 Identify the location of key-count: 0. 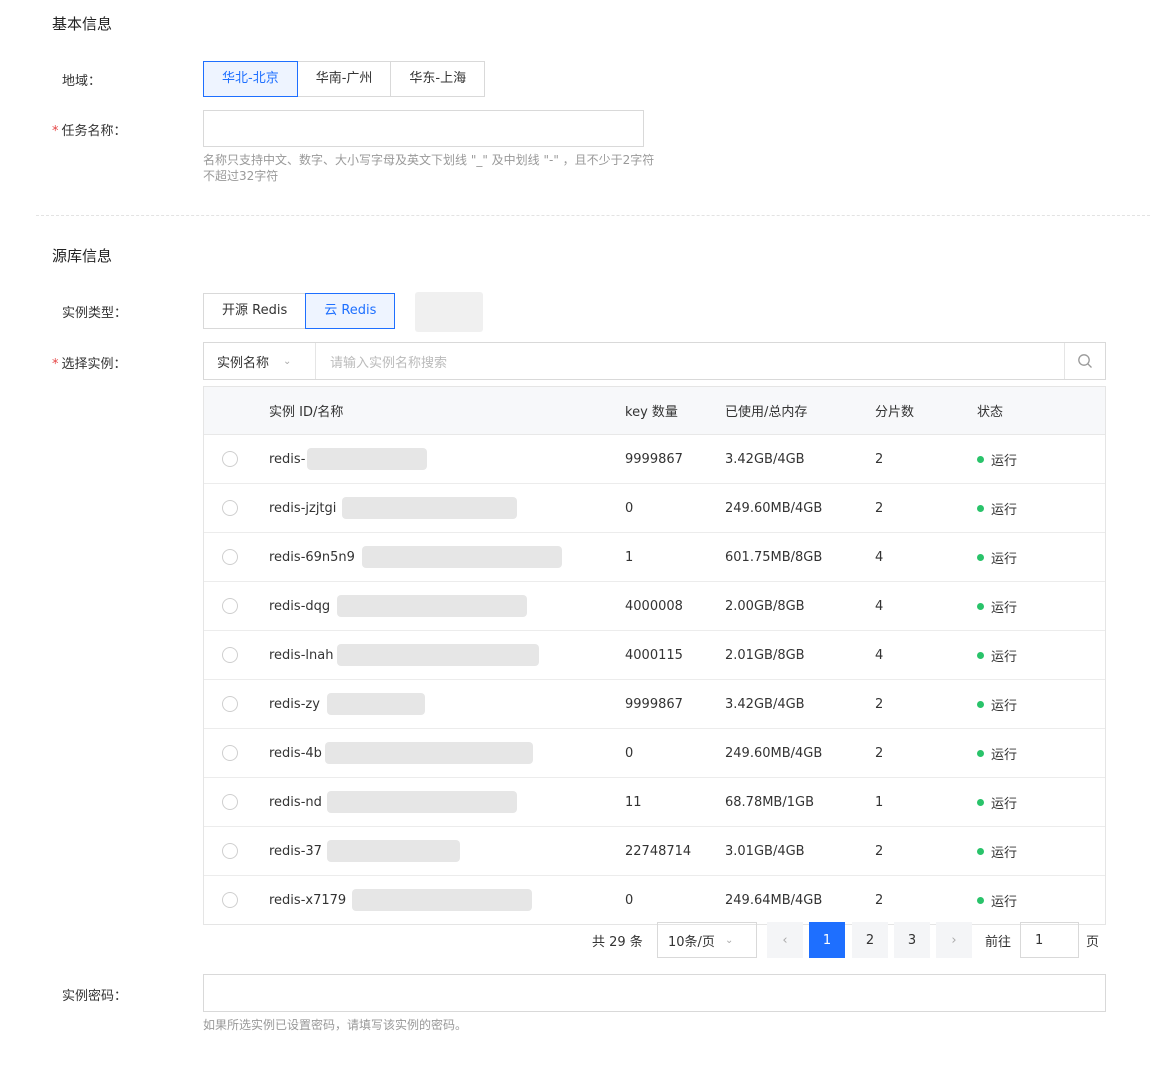
(629, 508).